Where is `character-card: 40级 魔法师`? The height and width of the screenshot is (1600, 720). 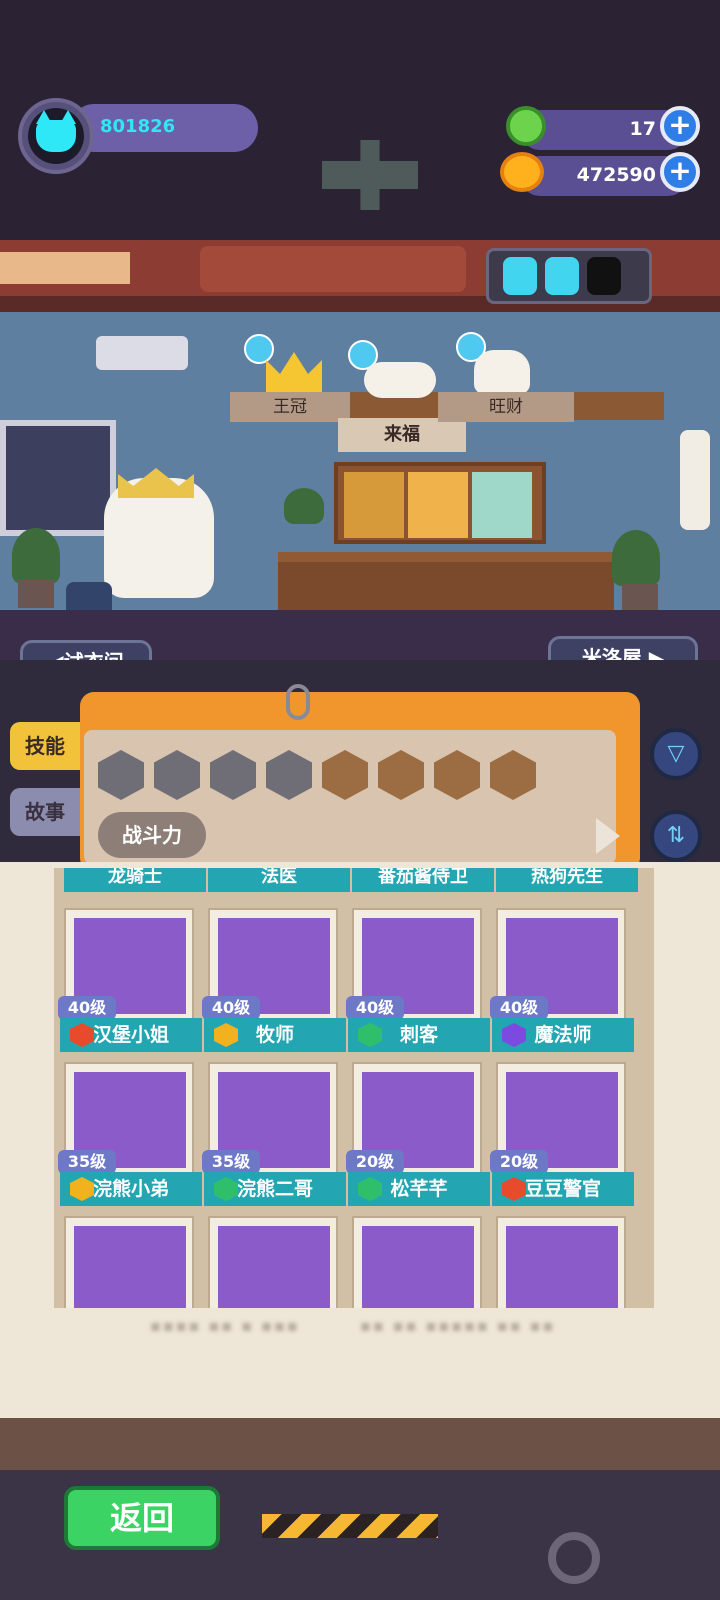 character-card: 40级 魔法师 is located at coordinates (562, 980).